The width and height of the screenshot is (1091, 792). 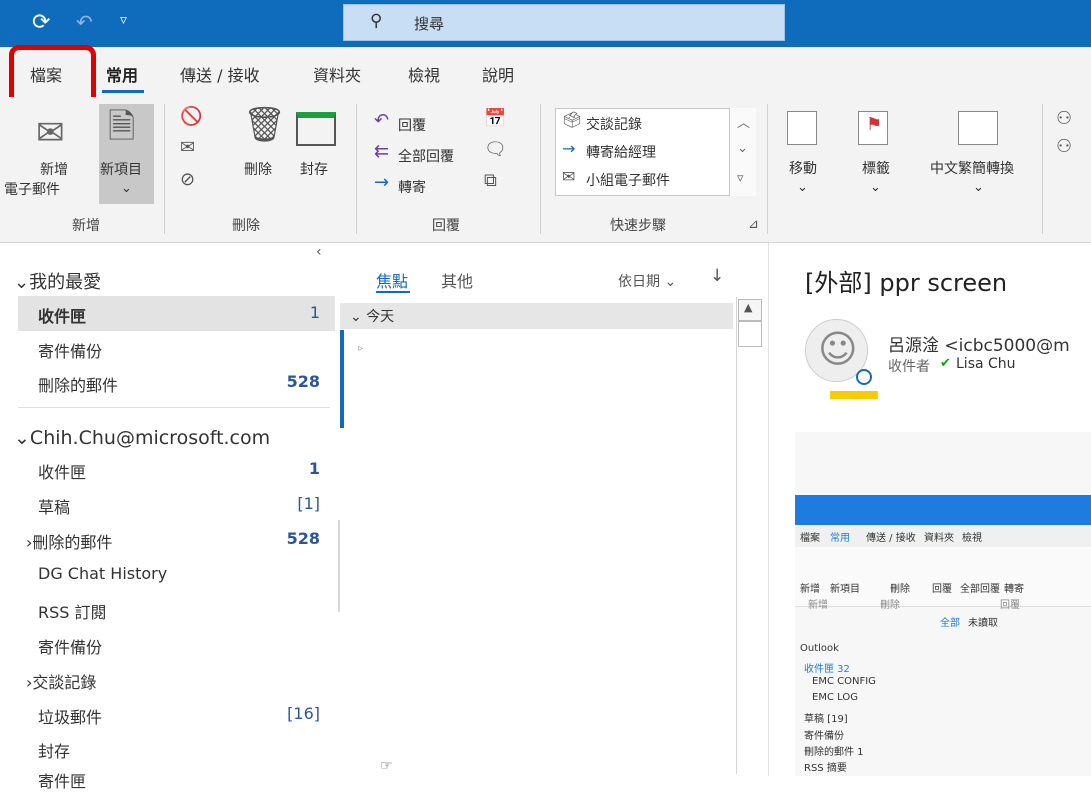 What do you see at coordinates (121, 169) in the screenshot?
I see `new-item-label: 新項目` at bounding box center [121, 169].